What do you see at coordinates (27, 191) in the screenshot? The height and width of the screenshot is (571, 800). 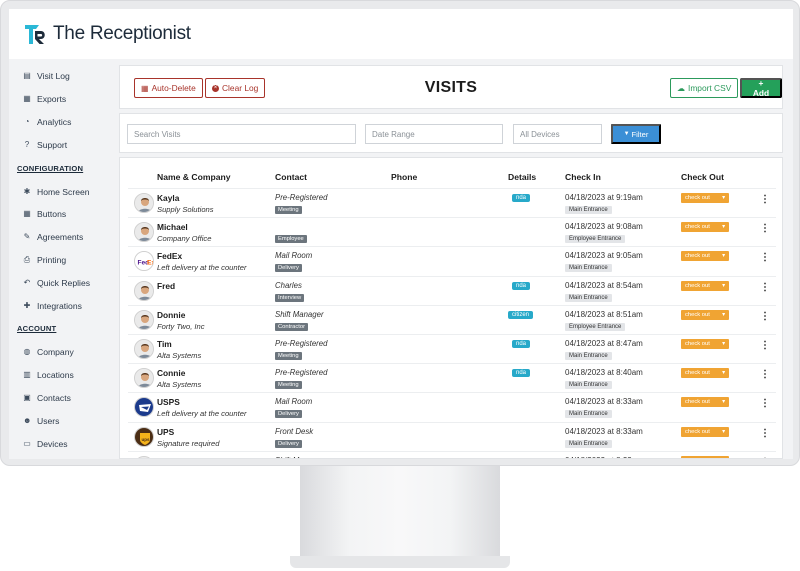 I see `gear-icon: ✱` at bounding box center [27, 191].